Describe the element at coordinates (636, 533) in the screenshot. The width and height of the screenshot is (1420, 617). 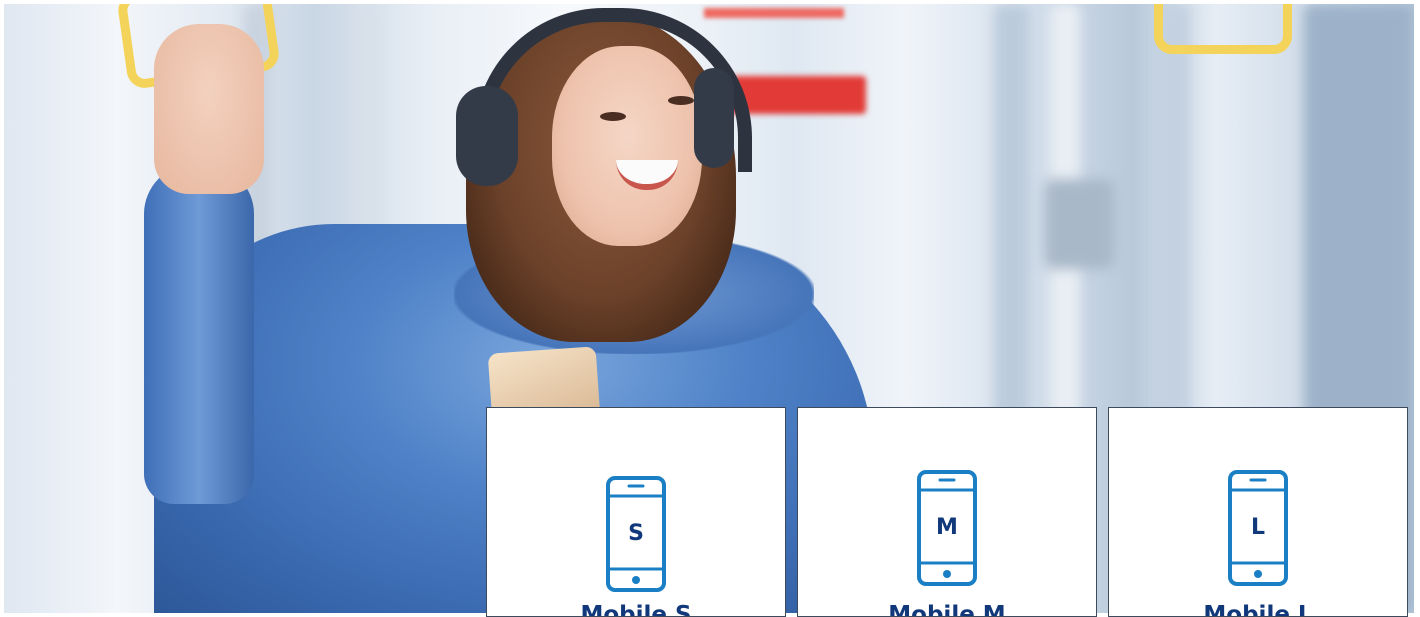
I see `plan-size-letter: S` at that location.